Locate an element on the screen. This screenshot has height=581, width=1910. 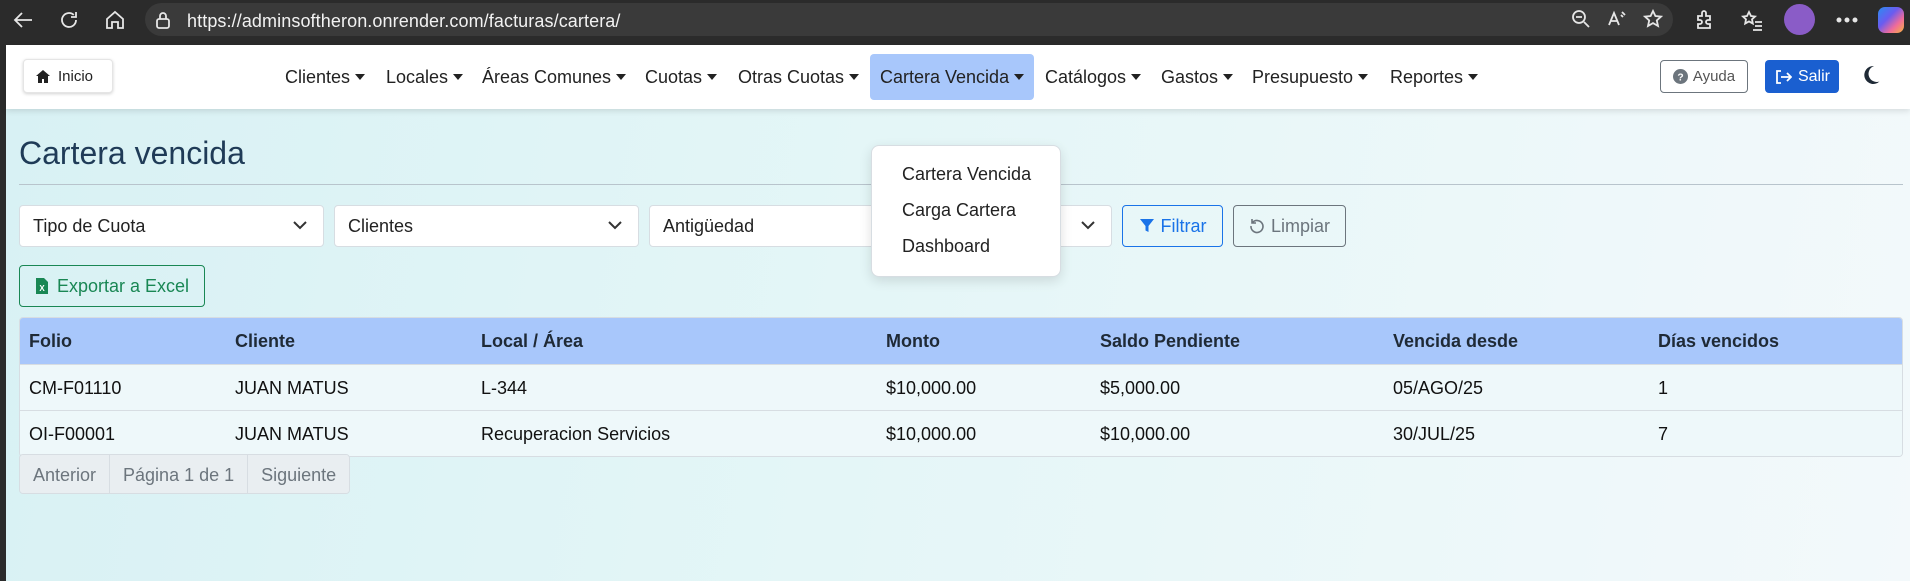
clear-label: Limpiar is located at coordinates (1300, 225).